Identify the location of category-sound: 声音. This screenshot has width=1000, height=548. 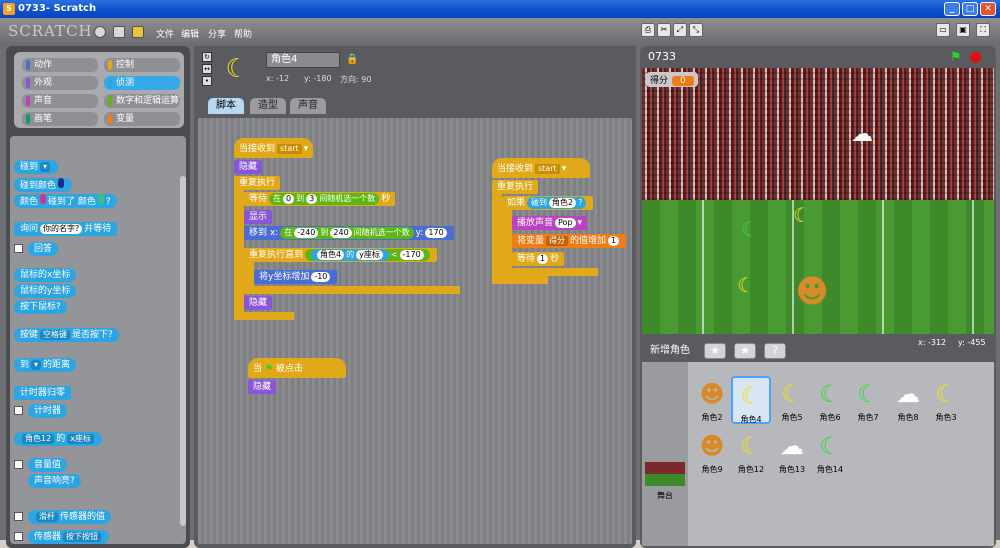
(60, 101).